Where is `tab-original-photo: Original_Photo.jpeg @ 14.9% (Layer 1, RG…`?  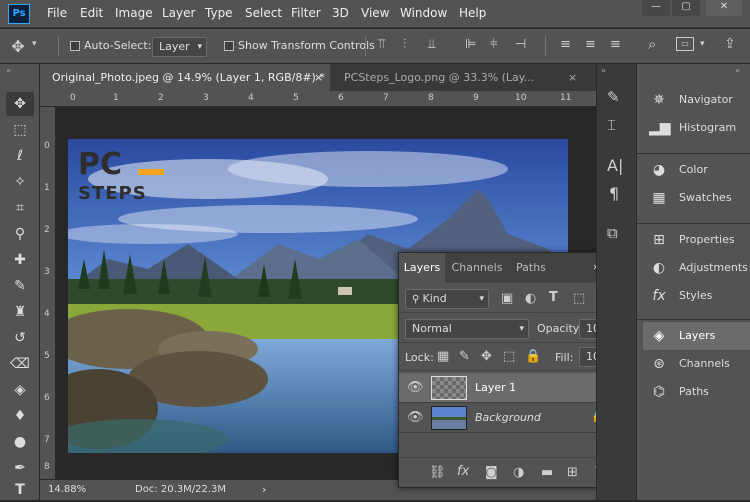
tab-original-photo: Original_Photo.jpeg @ 14.9% (Layer 1, RG… is located at coordinates (185, 77).